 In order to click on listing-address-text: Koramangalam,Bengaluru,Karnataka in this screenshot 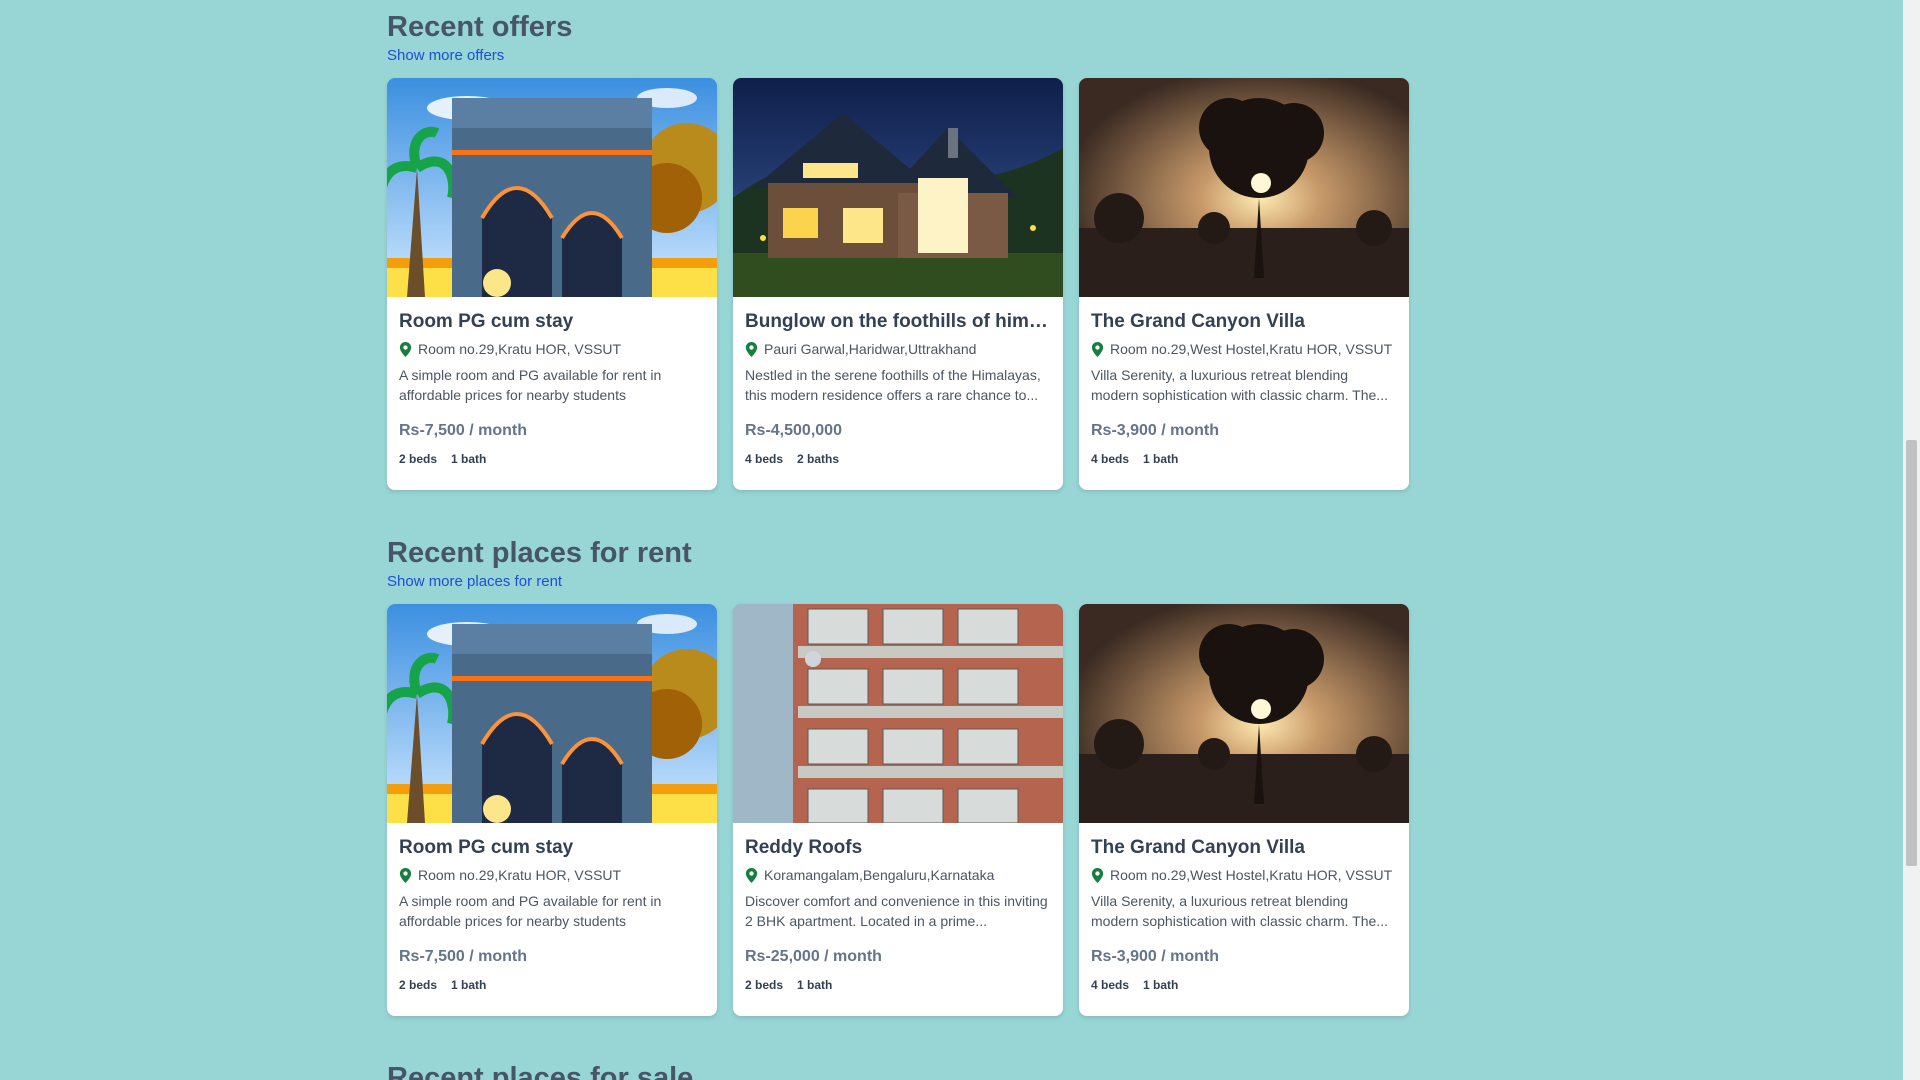, I will do `click(879, 875)`.